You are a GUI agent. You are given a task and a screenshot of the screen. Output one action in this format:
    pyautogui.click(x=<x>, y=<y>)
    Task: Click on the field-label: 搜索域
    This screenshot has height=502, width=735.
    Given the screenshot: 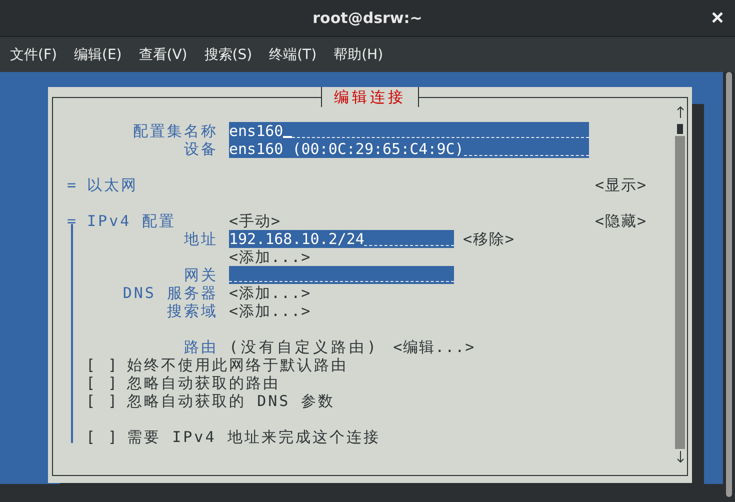 What is the action you would take?
    pyautogui.click(x=192, y=311)
    